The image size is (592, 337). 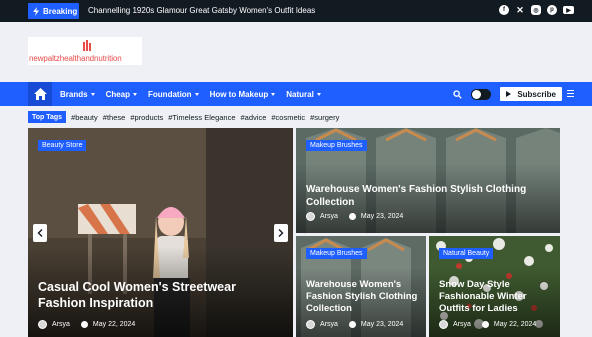 I want to click on home-button, so click(x=40, y=94).